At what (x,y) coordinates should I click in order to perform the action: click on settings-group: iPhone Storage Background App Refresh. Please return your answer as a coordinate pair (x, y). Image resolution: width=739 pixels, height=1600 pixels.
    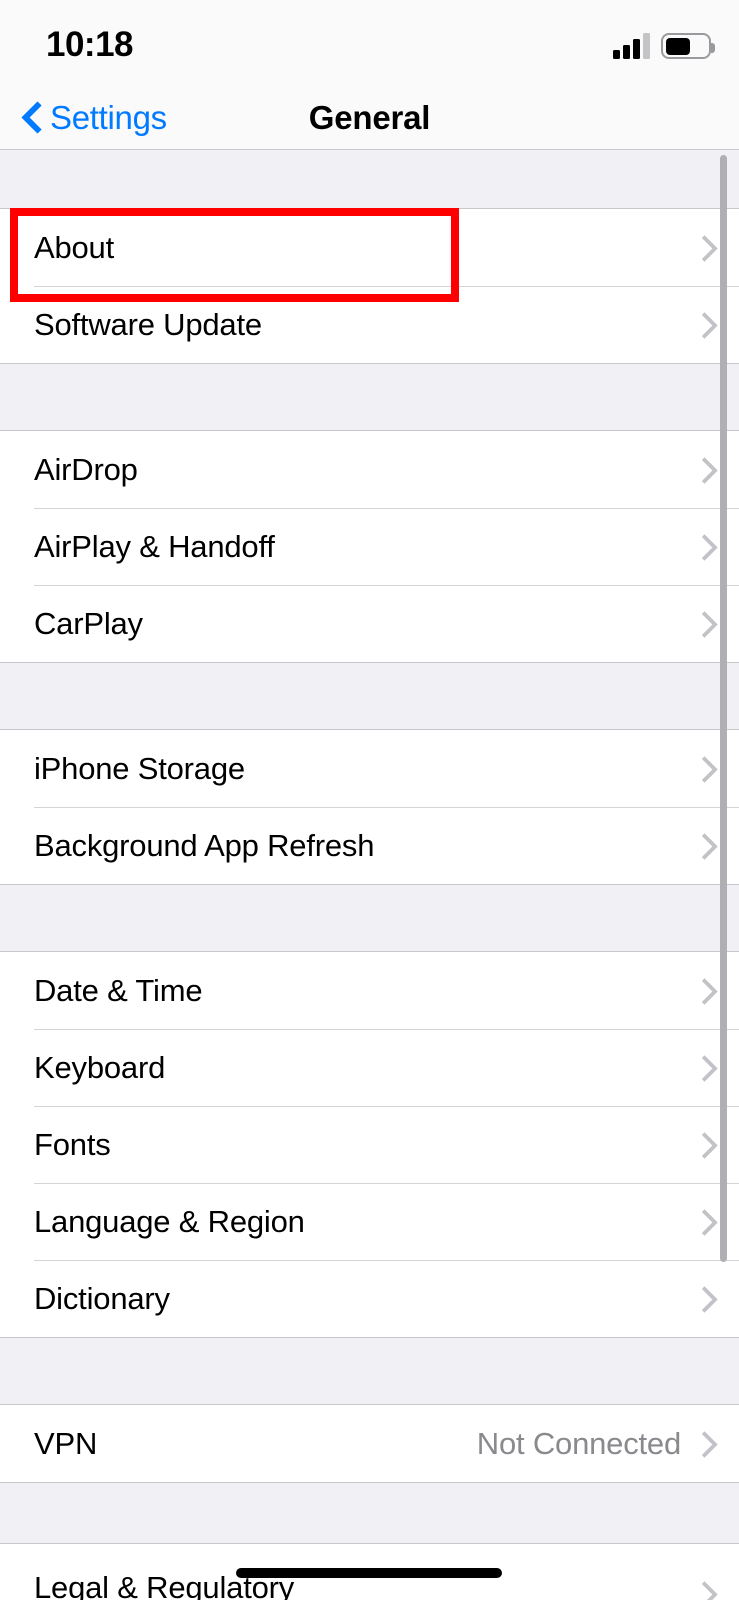
    Looking at the image, I should click on (369, 807).